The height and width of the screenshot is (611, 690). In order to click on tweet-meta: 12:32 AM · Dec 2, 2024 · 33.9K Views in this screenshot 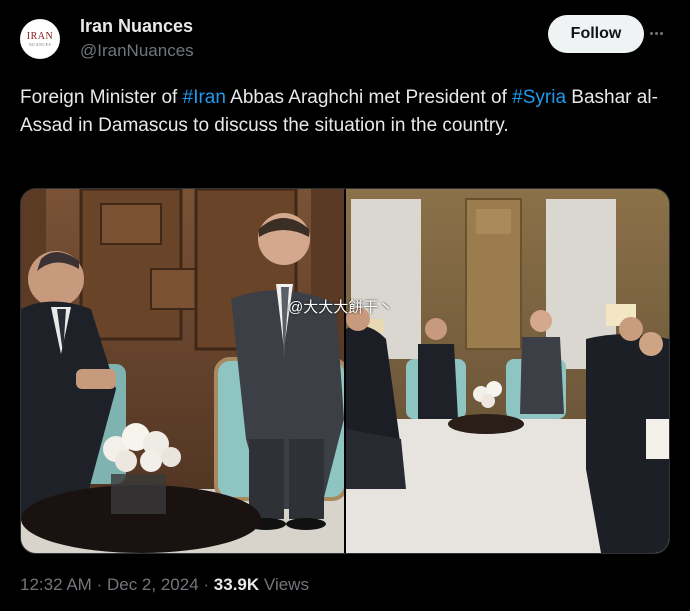, I will do `click(164, 584)`.